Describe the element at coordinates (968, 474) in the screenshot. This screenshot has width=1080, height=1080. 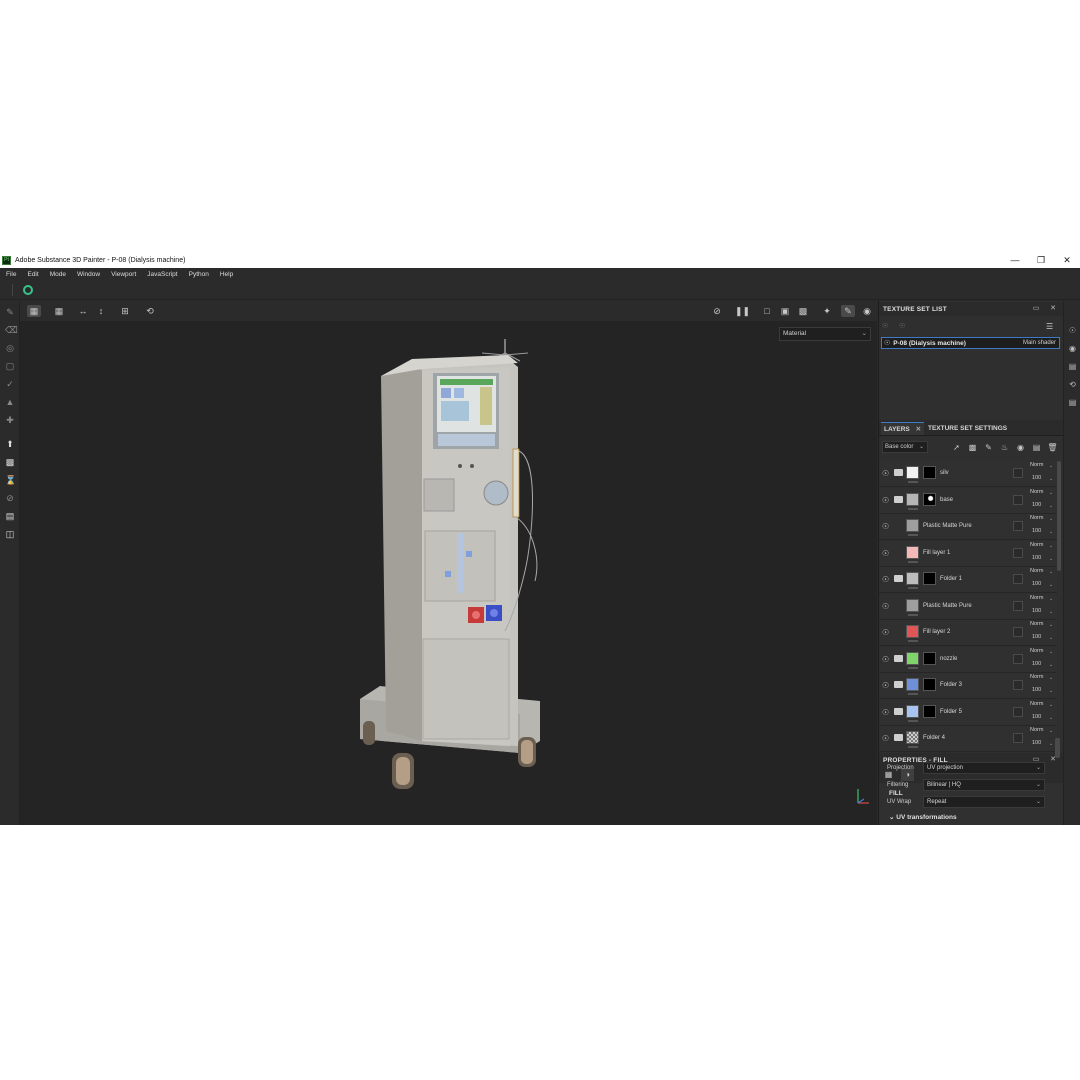
I see `layer-row: ☉ silv Norm ⌄ 100 ⌄` at that location.